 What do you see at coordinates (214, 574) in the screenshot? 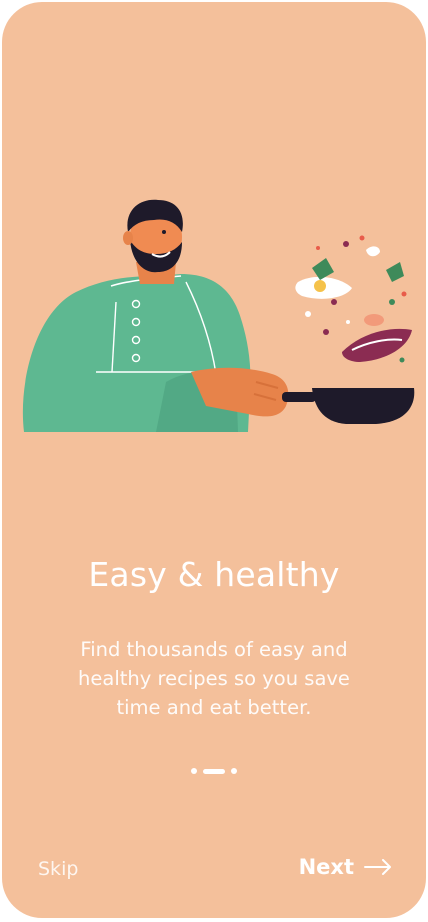
I see `onboarding-title: Easy & healthy` at bounding box center [214, 574].